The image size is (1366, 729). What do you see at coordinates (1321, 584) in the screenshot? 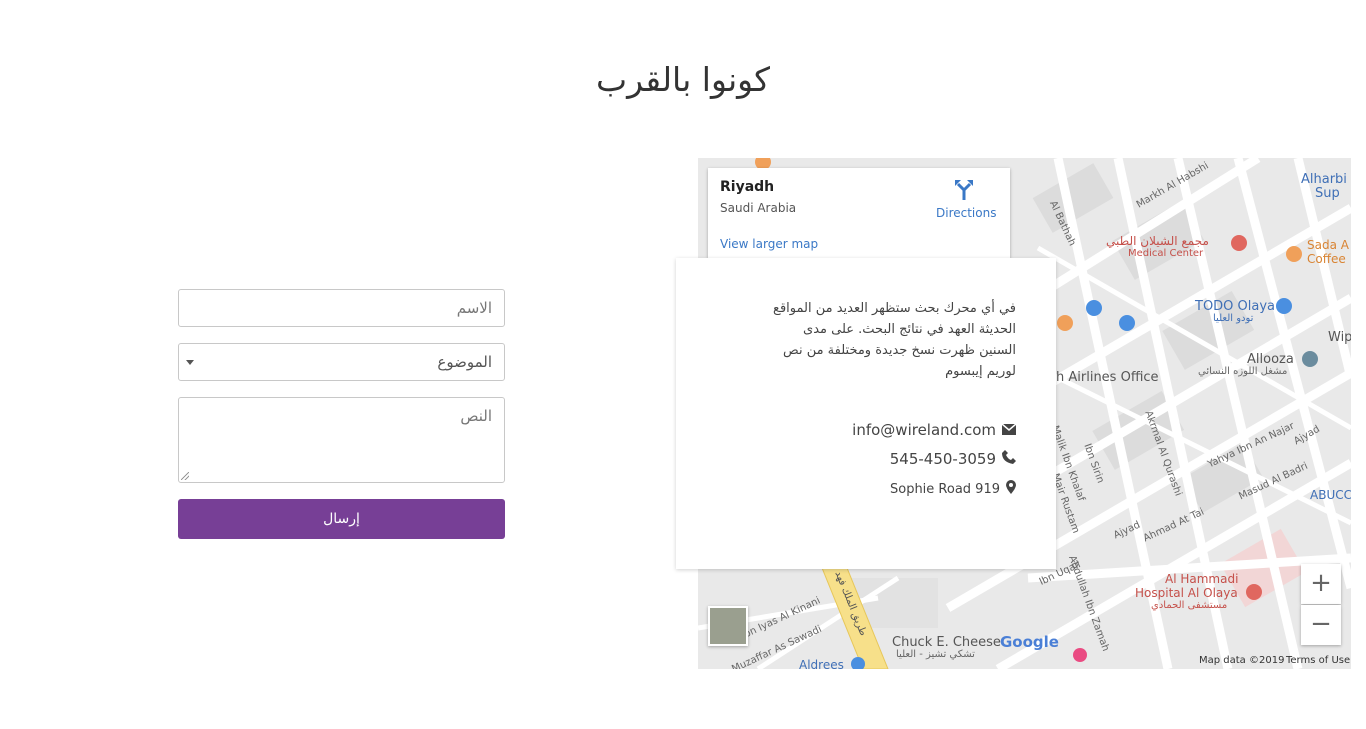
I see `zoom-in-button: +` at bounding box center [1321, 584].